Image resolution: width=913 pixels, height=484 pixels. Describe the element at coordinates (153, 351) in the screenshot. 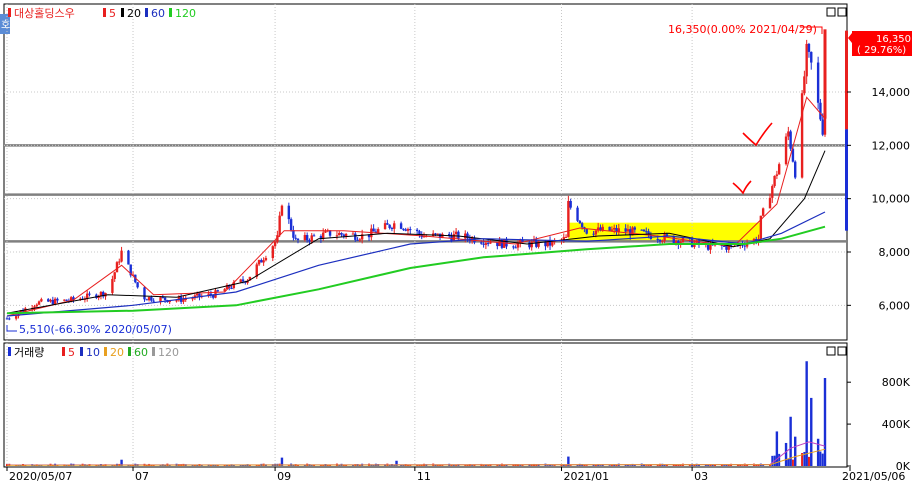

I see `legend-vma120-swatch` at that location.